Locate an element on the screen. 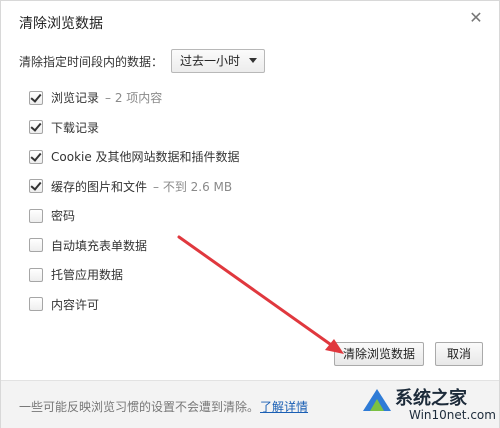  option-cookies: Cookie 及其他网站数据和插件数据 is located at coordinates (249, 157).